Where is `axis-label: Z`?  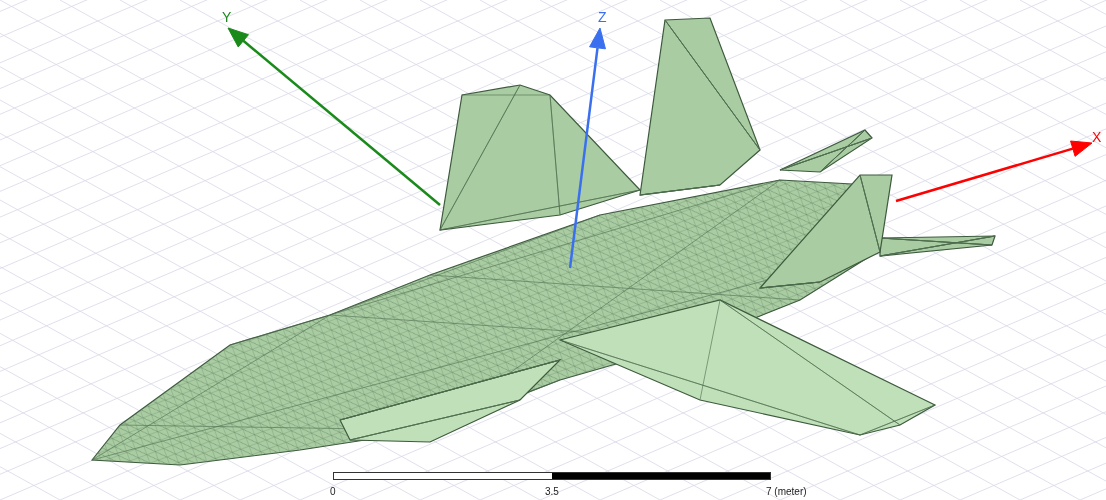
axis-label: Z is located at coordinates (602, 17).